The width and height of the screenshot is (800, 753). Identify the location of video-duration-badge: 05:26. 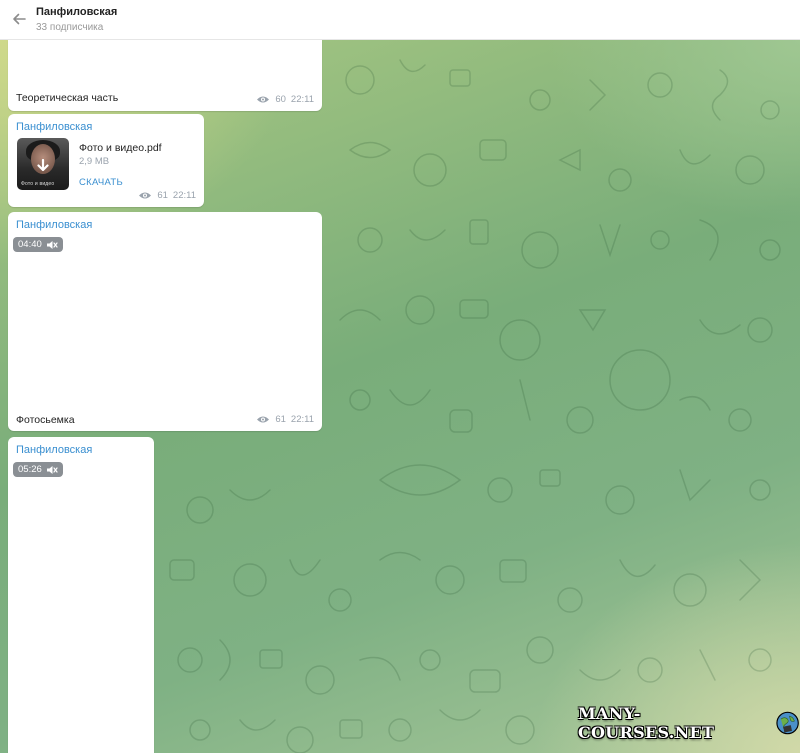
(38, 469).